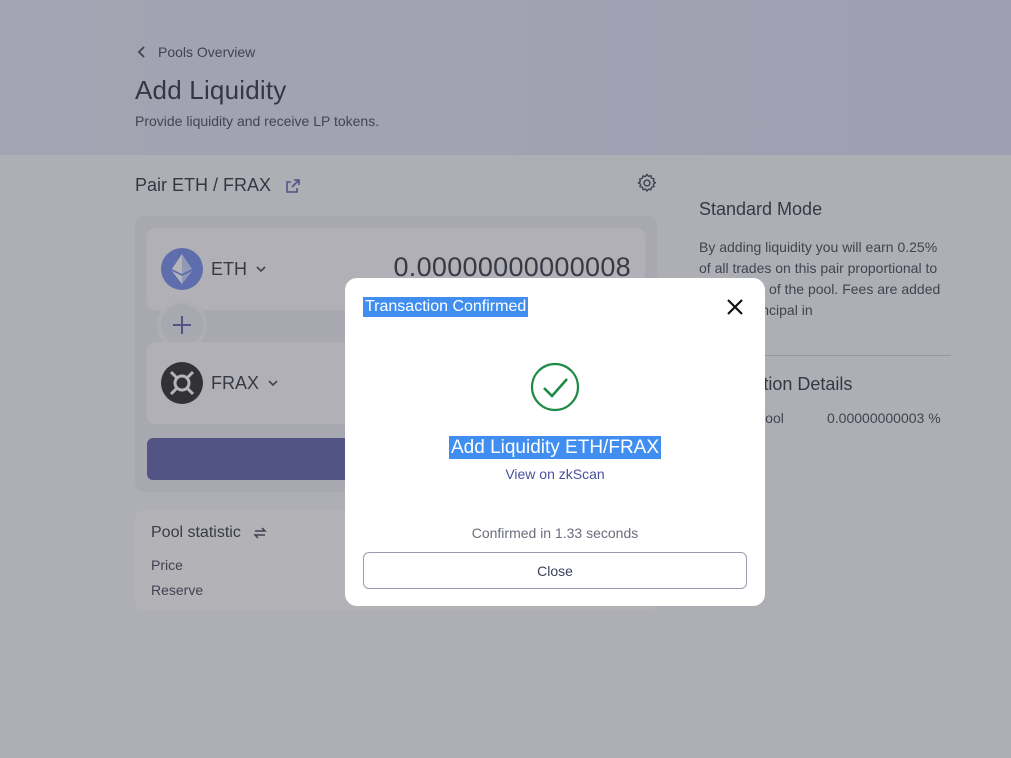 The image size is (1011, 758). I want to click on modal-heading: Add Liquidity ETH/FRAX, so click(555, 447).